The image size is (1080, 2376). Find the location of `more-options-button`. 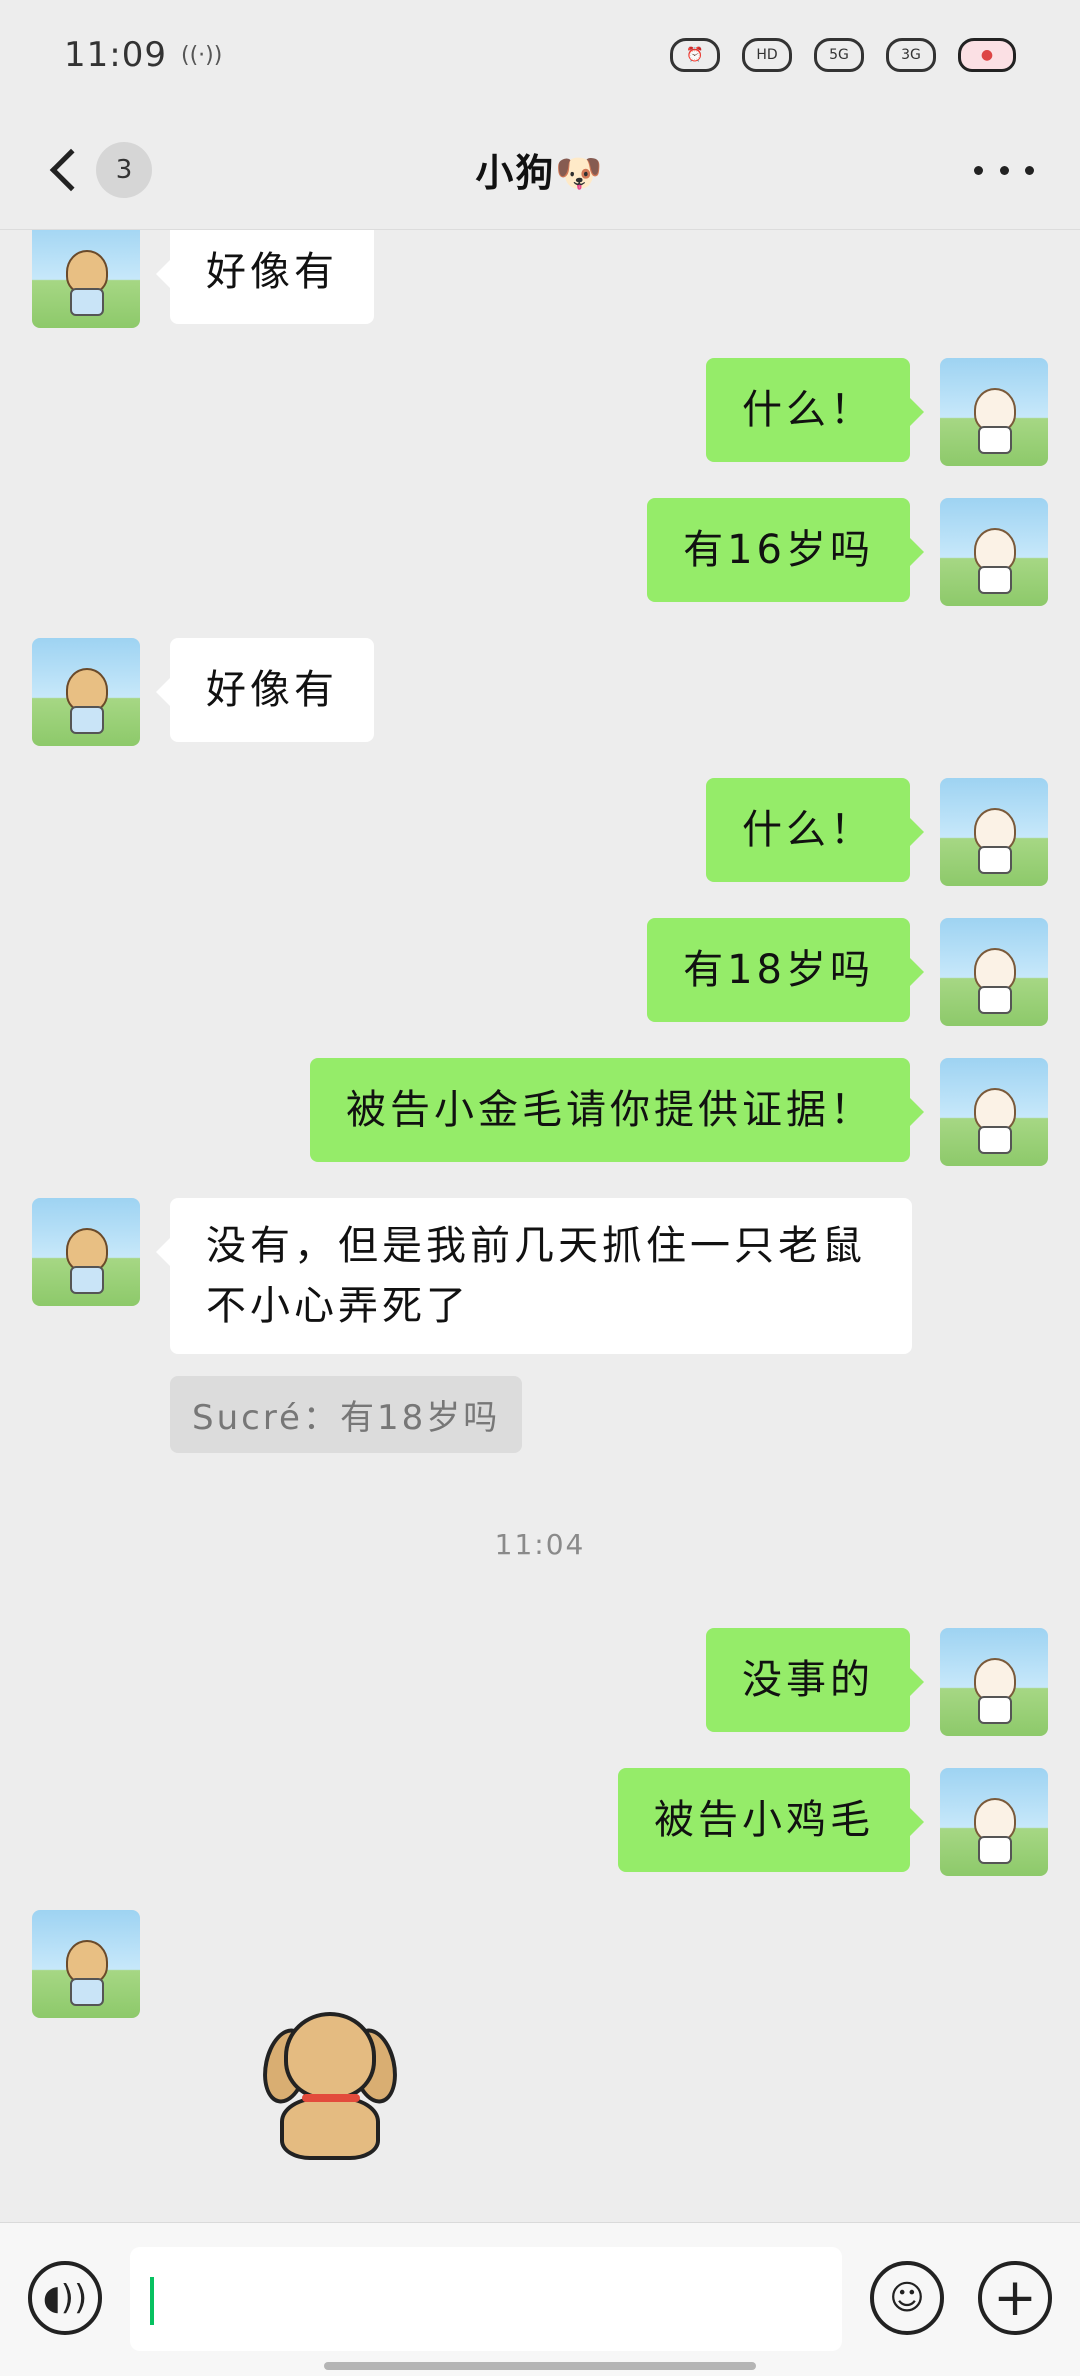

more-options-button is located at coordinates (1004, 170).